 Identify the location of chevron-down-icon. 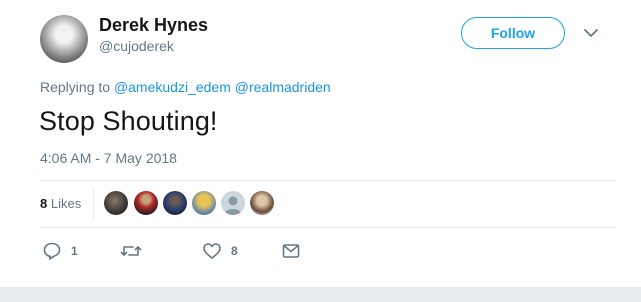
(591, 33).